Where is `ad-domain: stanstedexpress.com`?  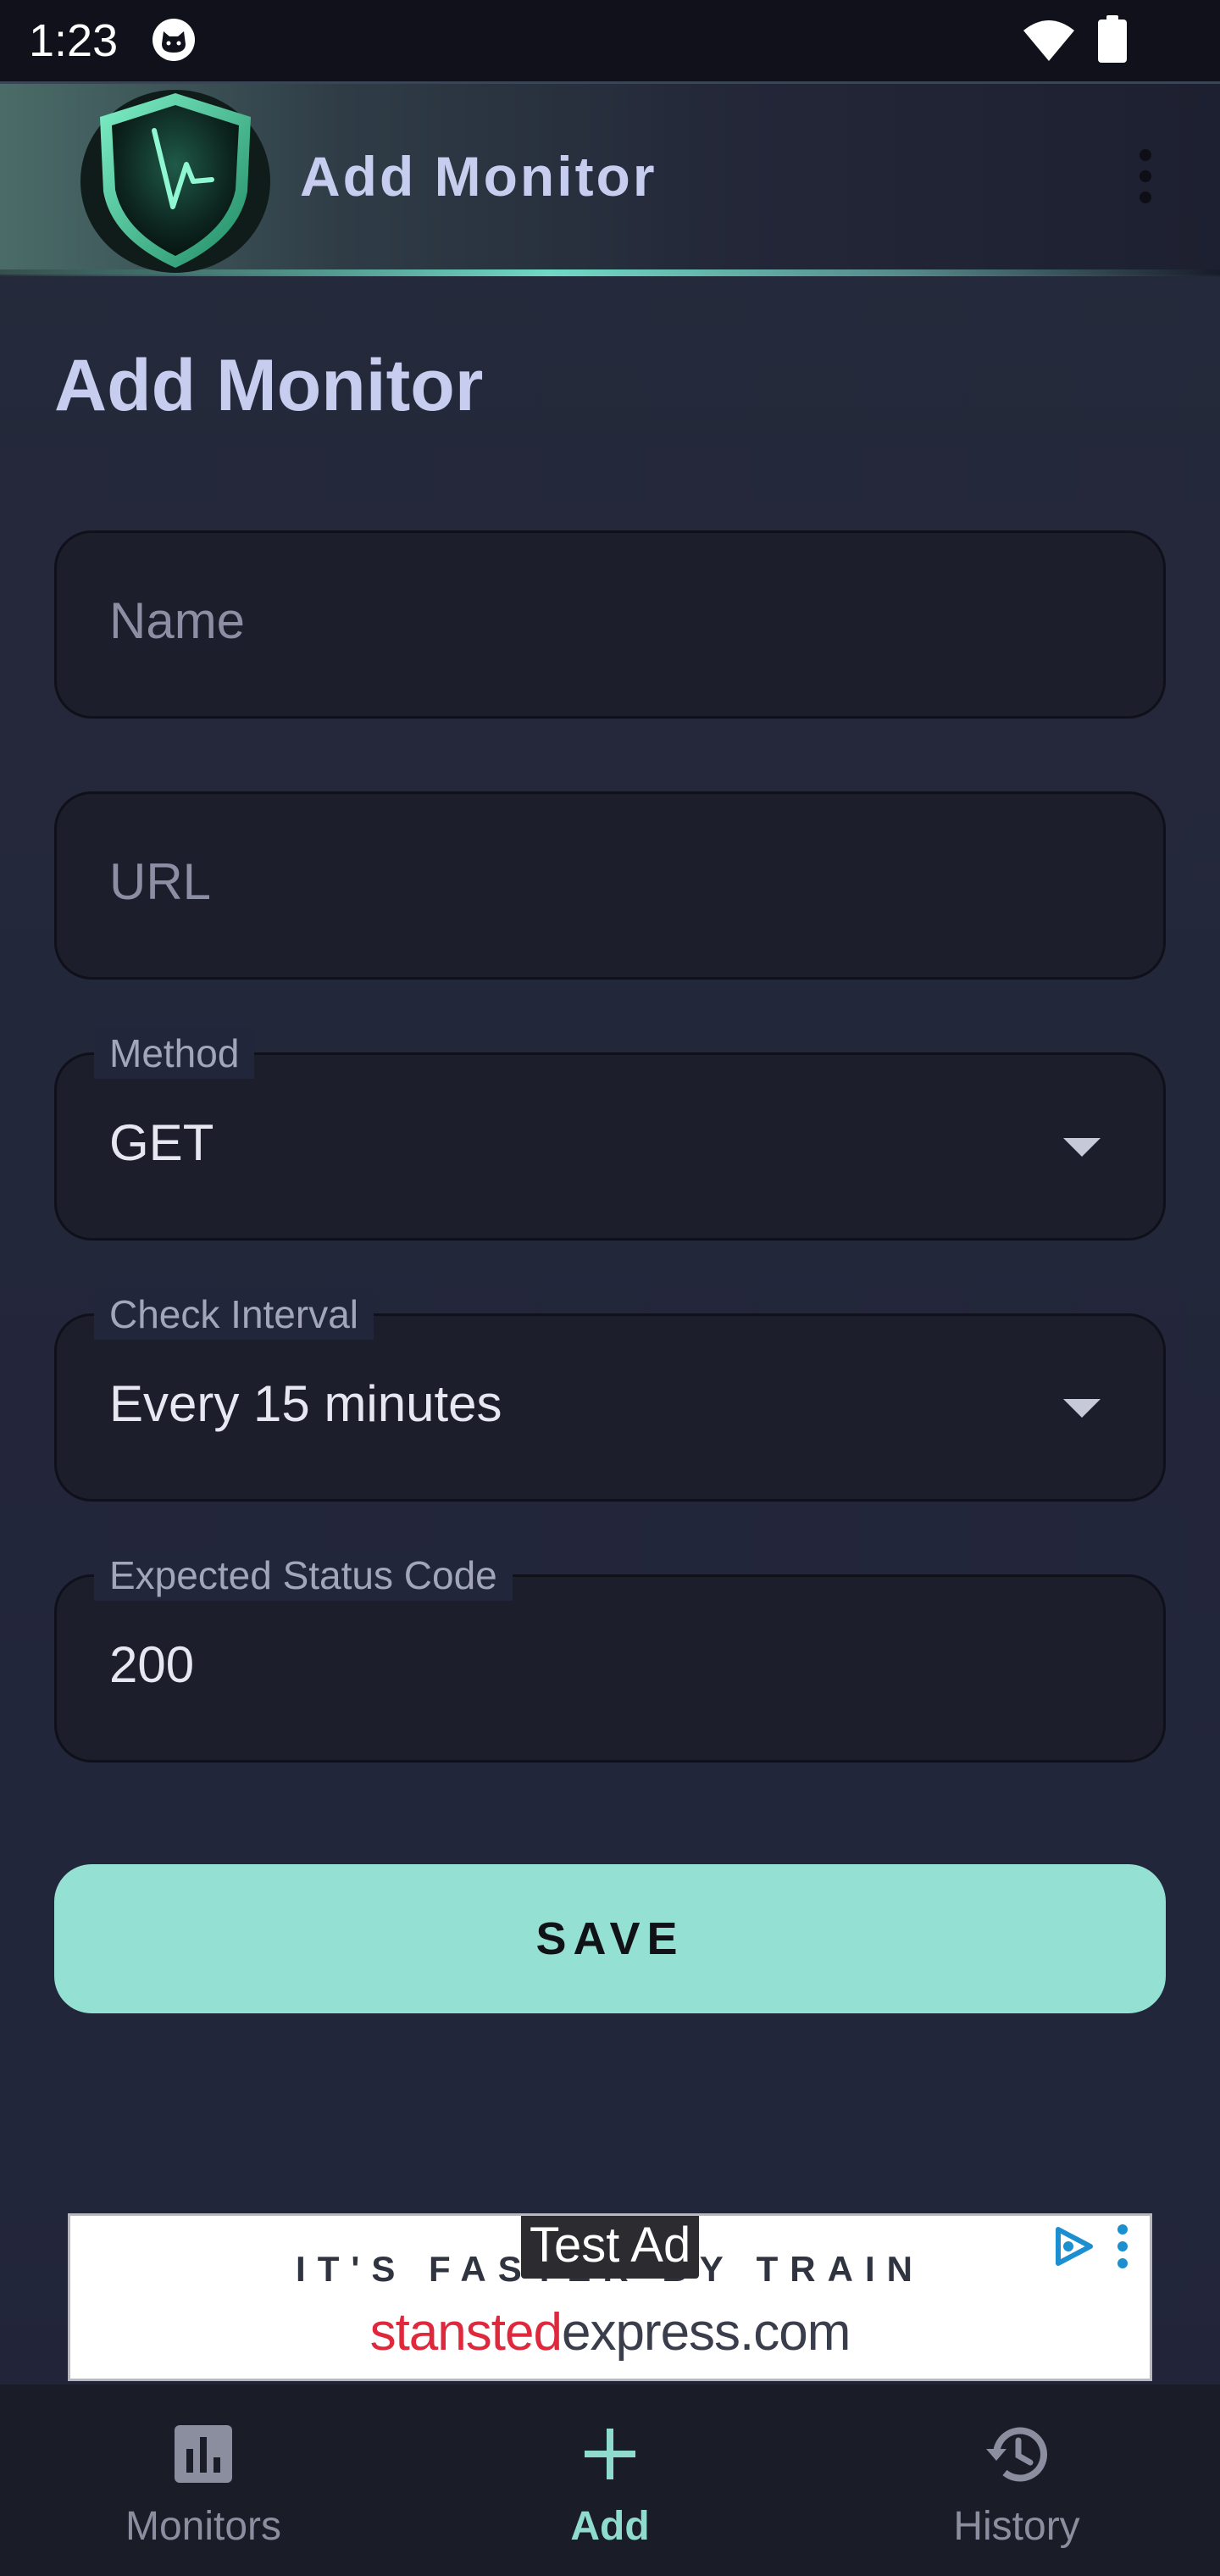
ad-domain: stanstedexpress.com is located at coordinates (610, 2333).